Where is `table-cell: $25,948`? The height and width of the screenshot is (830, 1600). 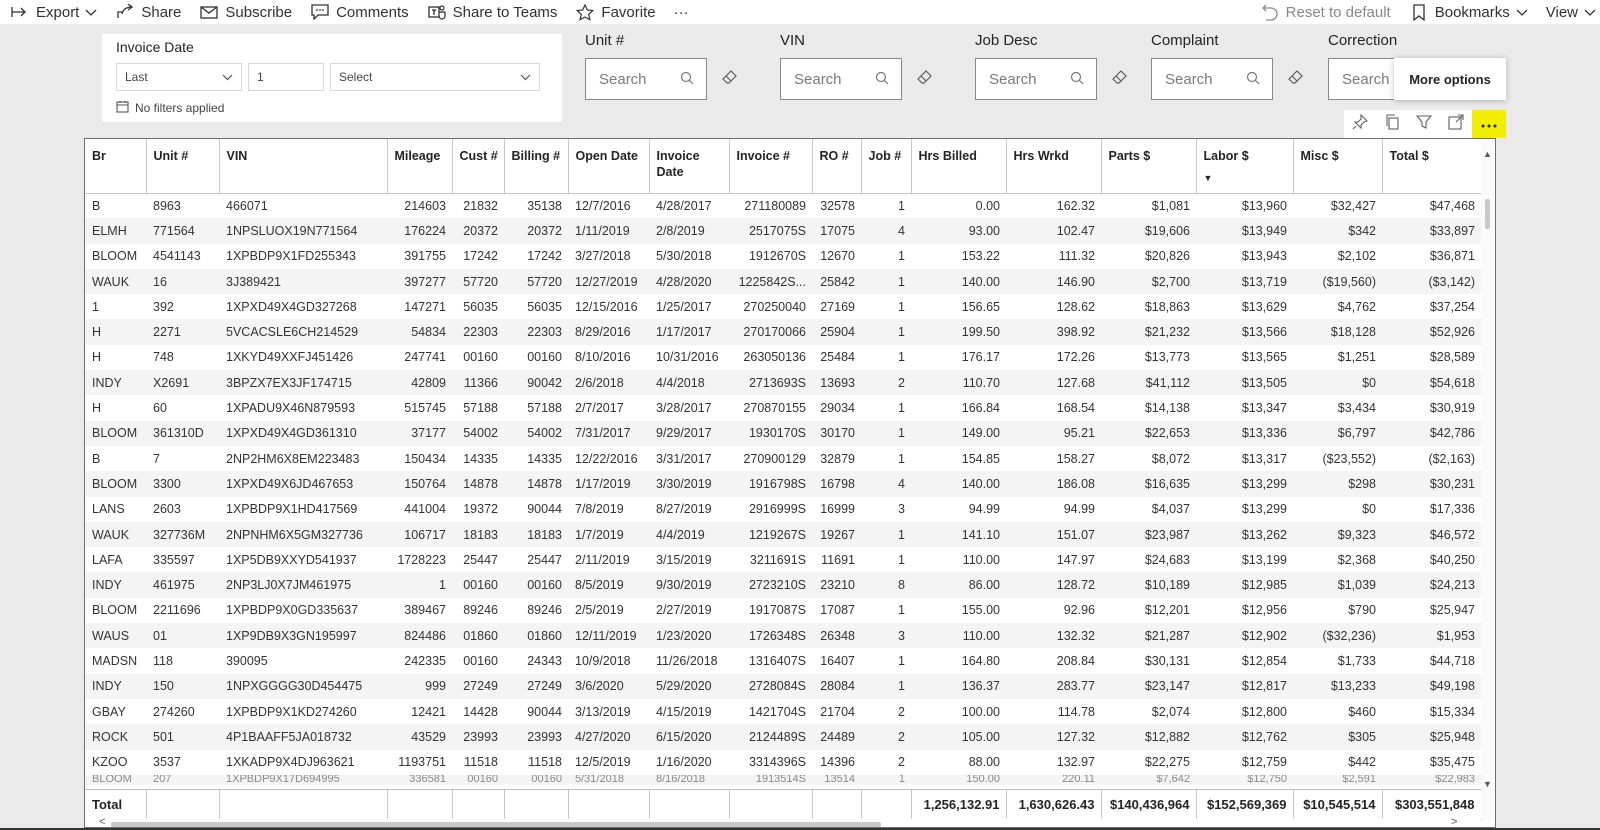
table-cell: $25,948 is located at coordinates (1431, 737).